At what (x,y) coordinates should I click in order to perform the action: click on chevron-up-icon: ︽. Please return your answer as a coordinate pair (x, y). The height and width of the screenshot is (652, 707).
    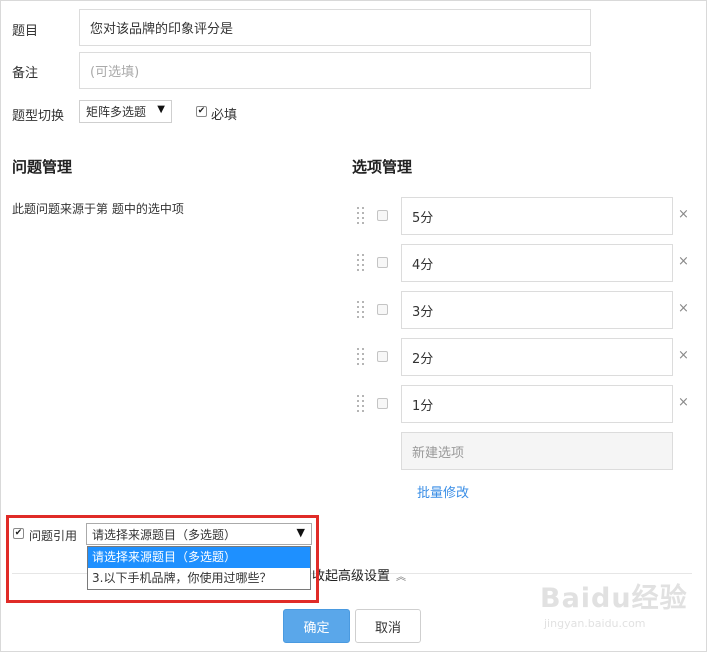
    Looking at the image, I should click on (401, 577).